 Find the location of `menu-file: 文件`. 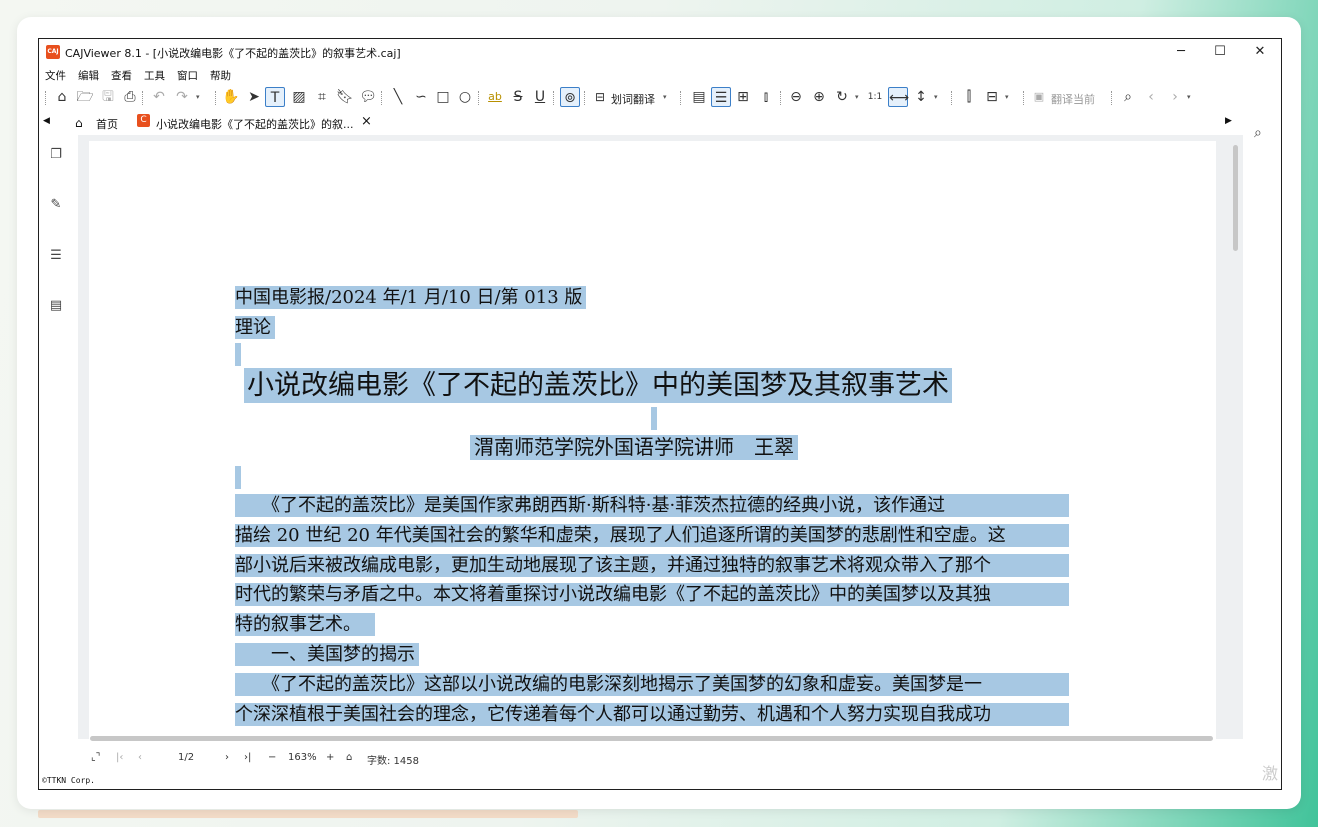

menu-file: 文件 is located at coordinates (55, 75).